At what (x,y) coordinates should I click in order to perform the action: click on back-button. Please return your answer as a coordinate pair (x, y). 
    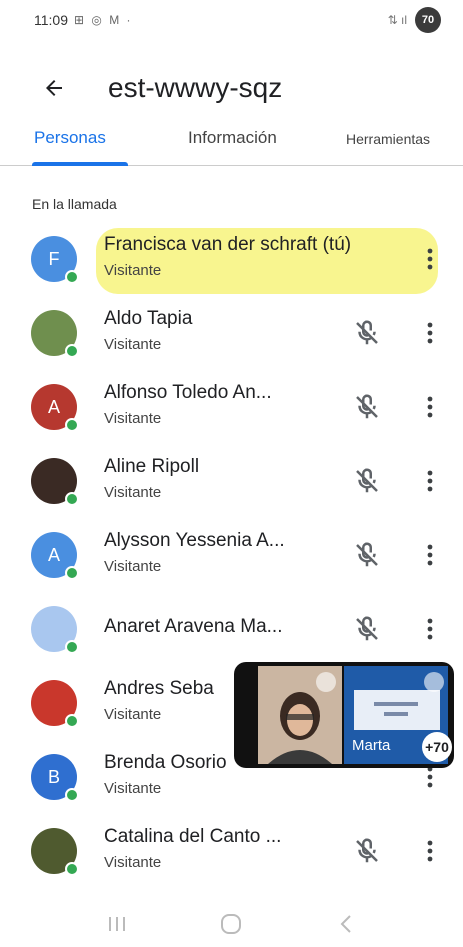
    Looking at the image, I should click on (62, 88).